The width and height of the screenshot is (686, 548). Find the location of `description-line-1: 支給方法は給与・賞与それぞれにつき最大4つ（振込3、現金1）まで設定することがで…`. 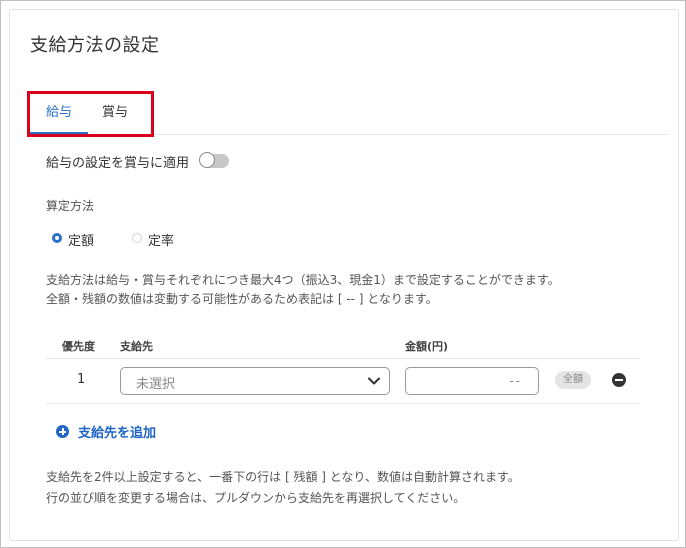

description-line-1: 支給方法は給与・賞与それぞれにつき最大4つ（振込3、現金1）まで設定することがで… is located at coordinates (303, 280).